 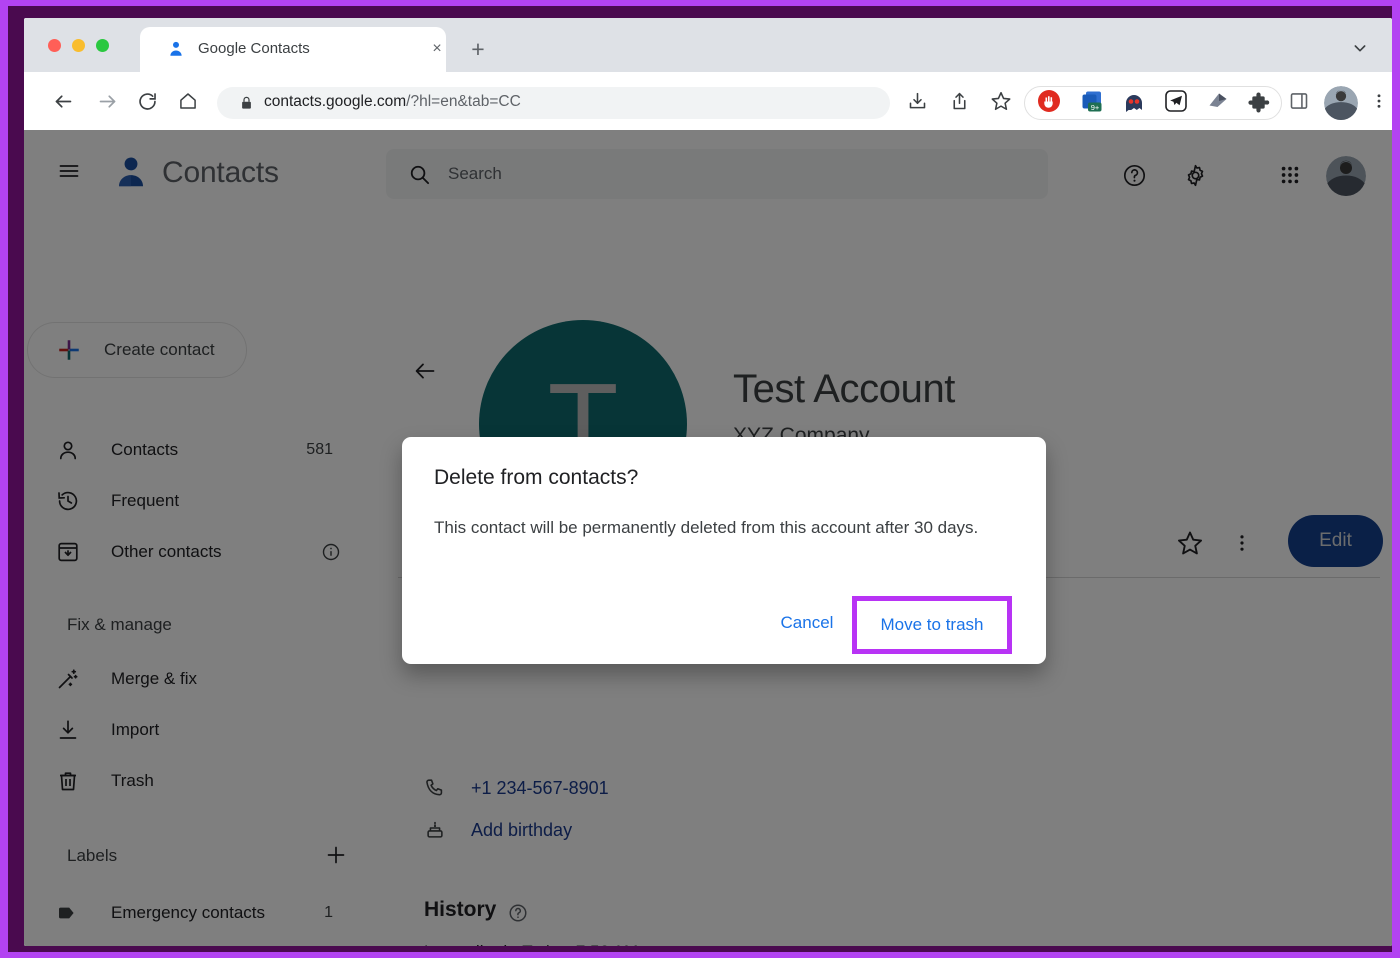 I want to click on tab-title: Google Contacts, so click(x=254, y=48).